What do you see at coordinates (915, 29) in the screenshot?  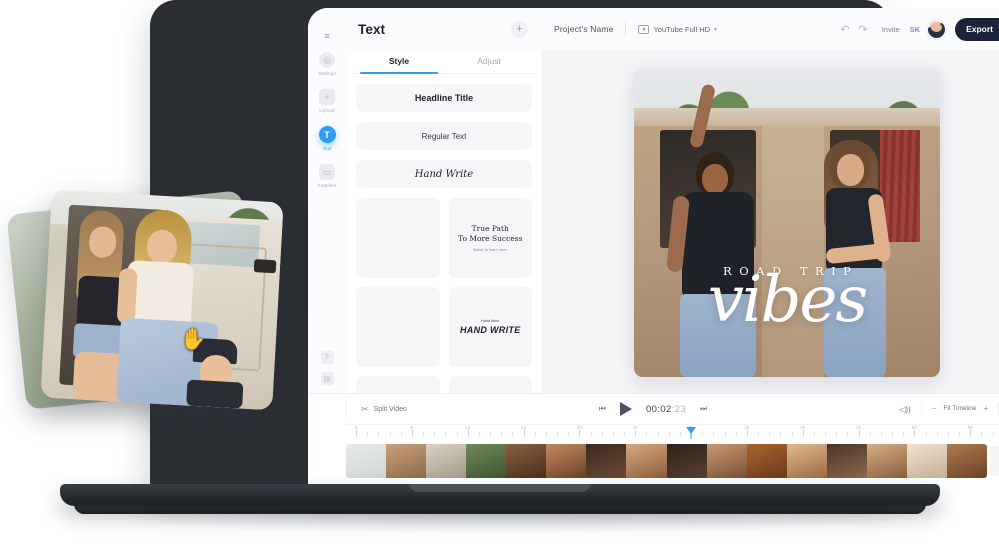 I see `user-initials-badge: SK` at bounding box center [915, 29].